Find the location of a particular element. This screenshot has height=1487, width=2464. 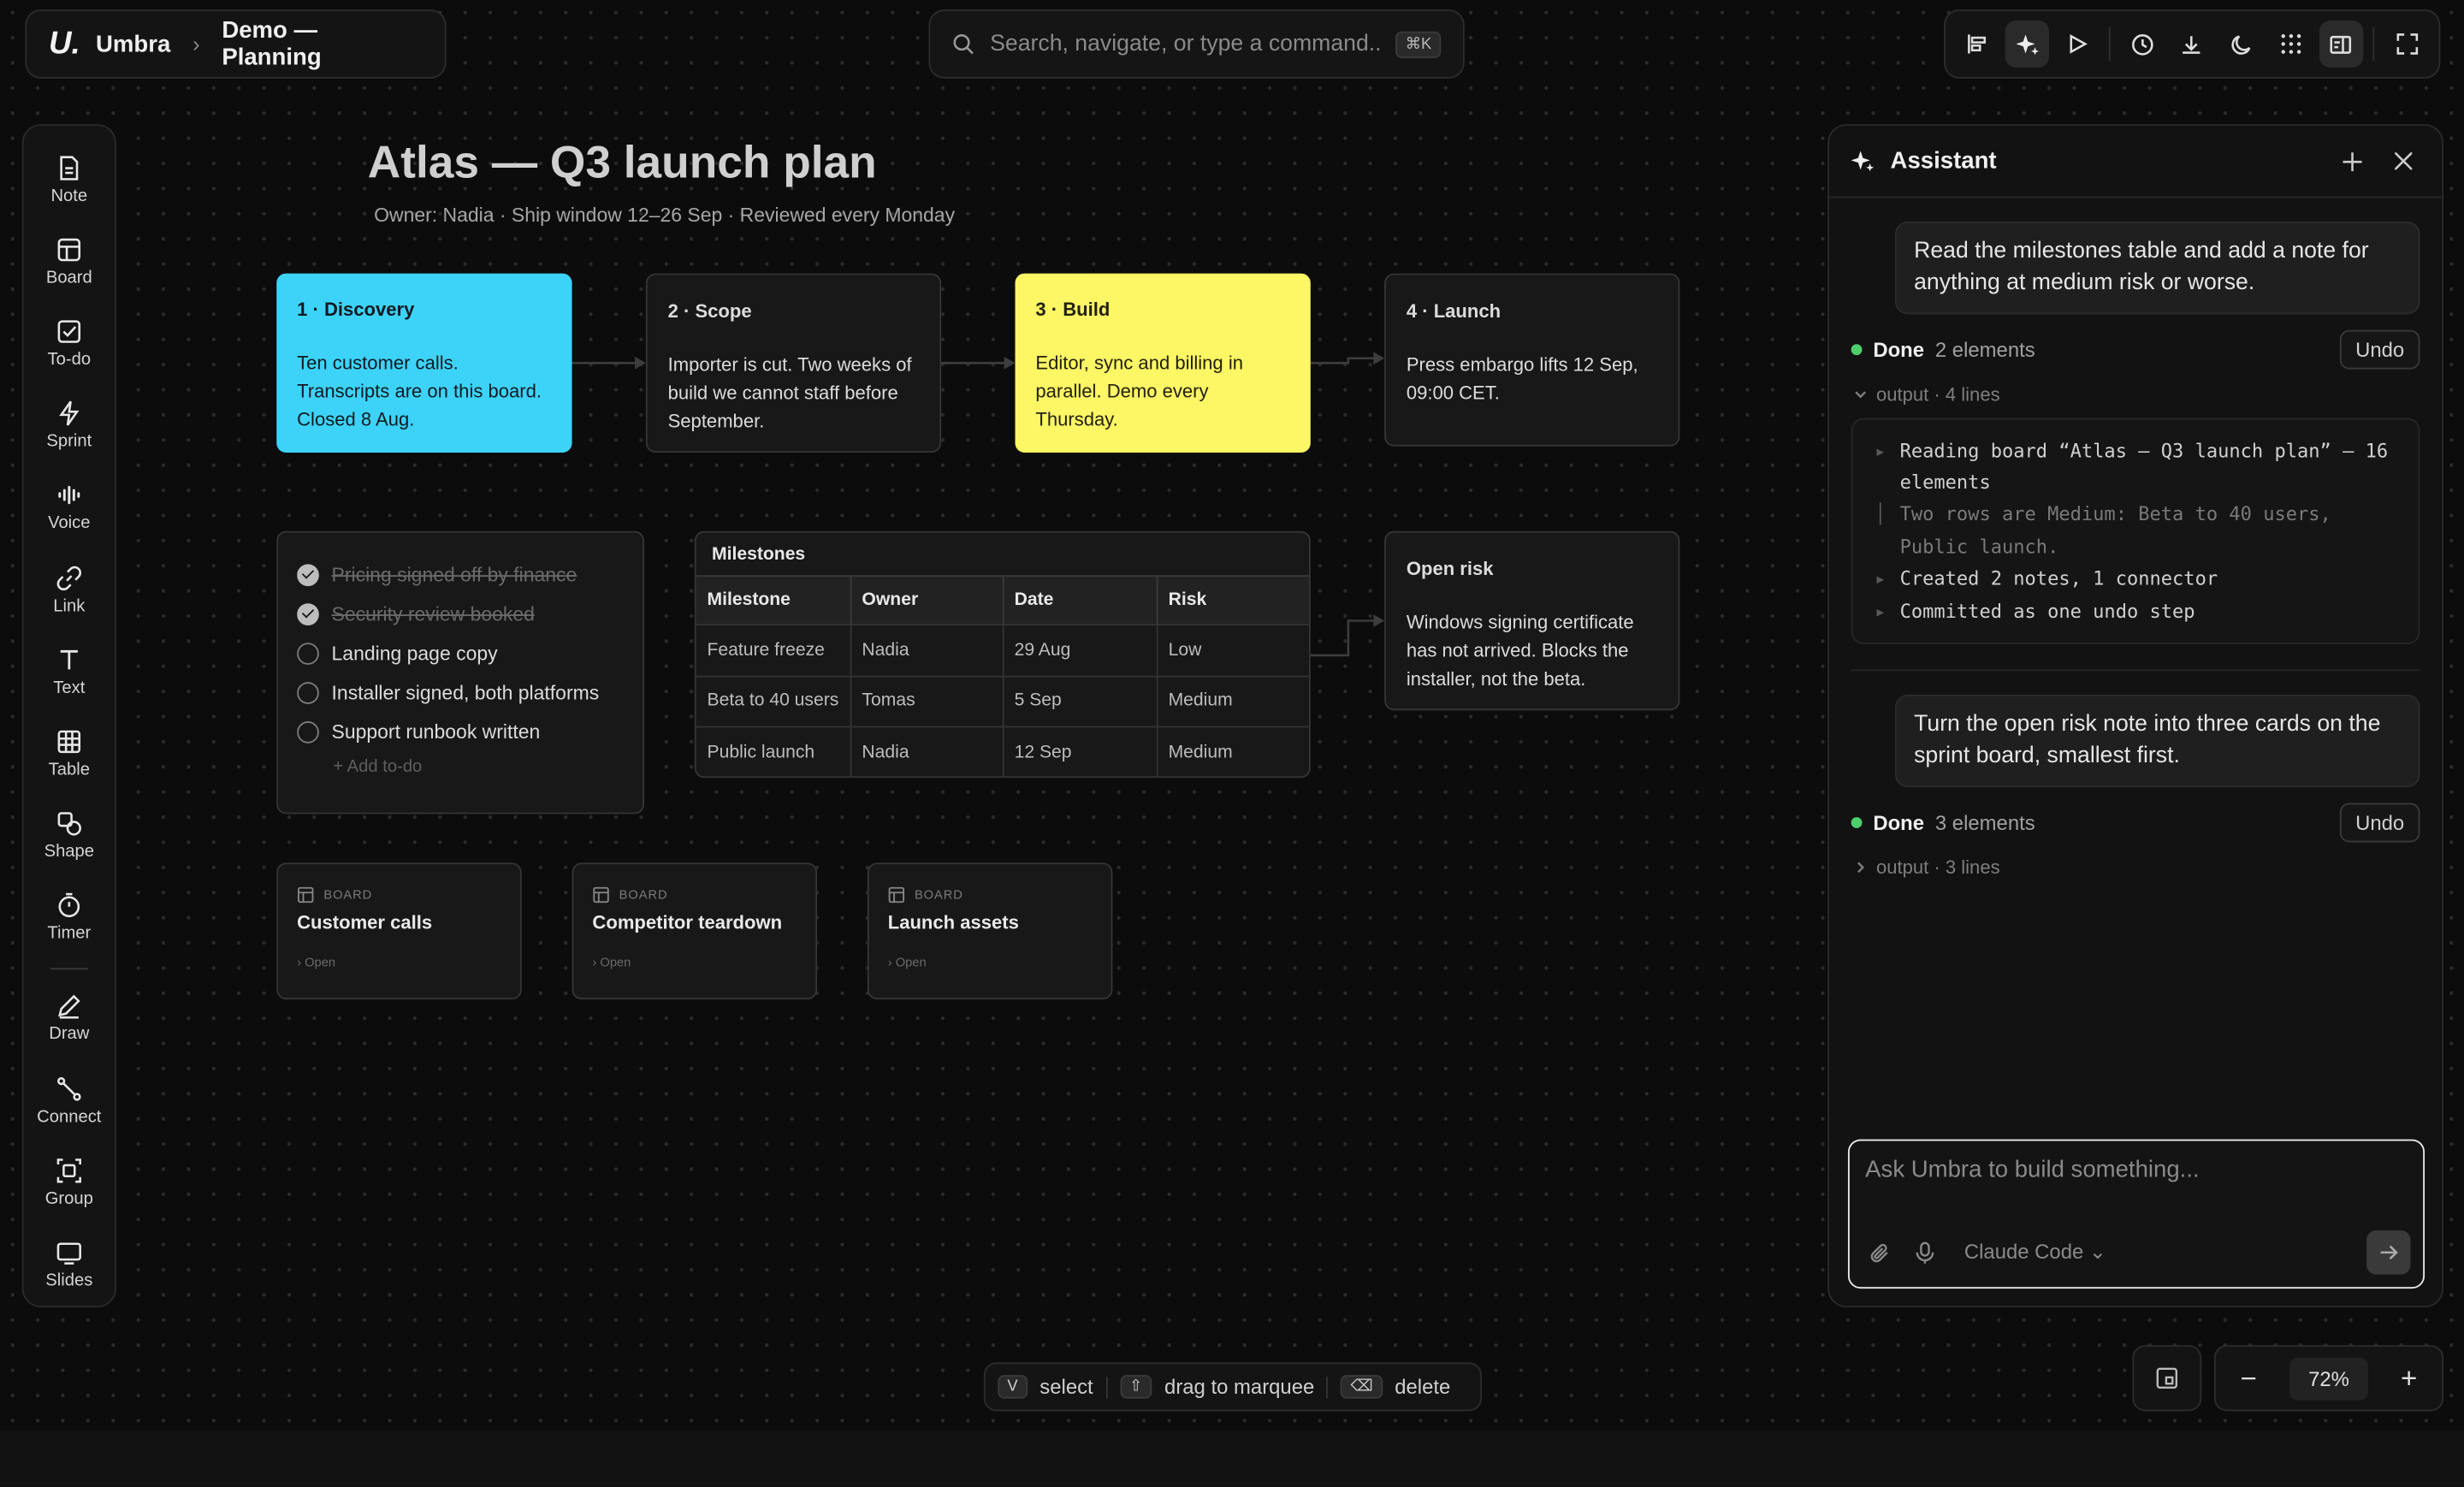

rail-item-note: Note is located at coordinates (70, 180).